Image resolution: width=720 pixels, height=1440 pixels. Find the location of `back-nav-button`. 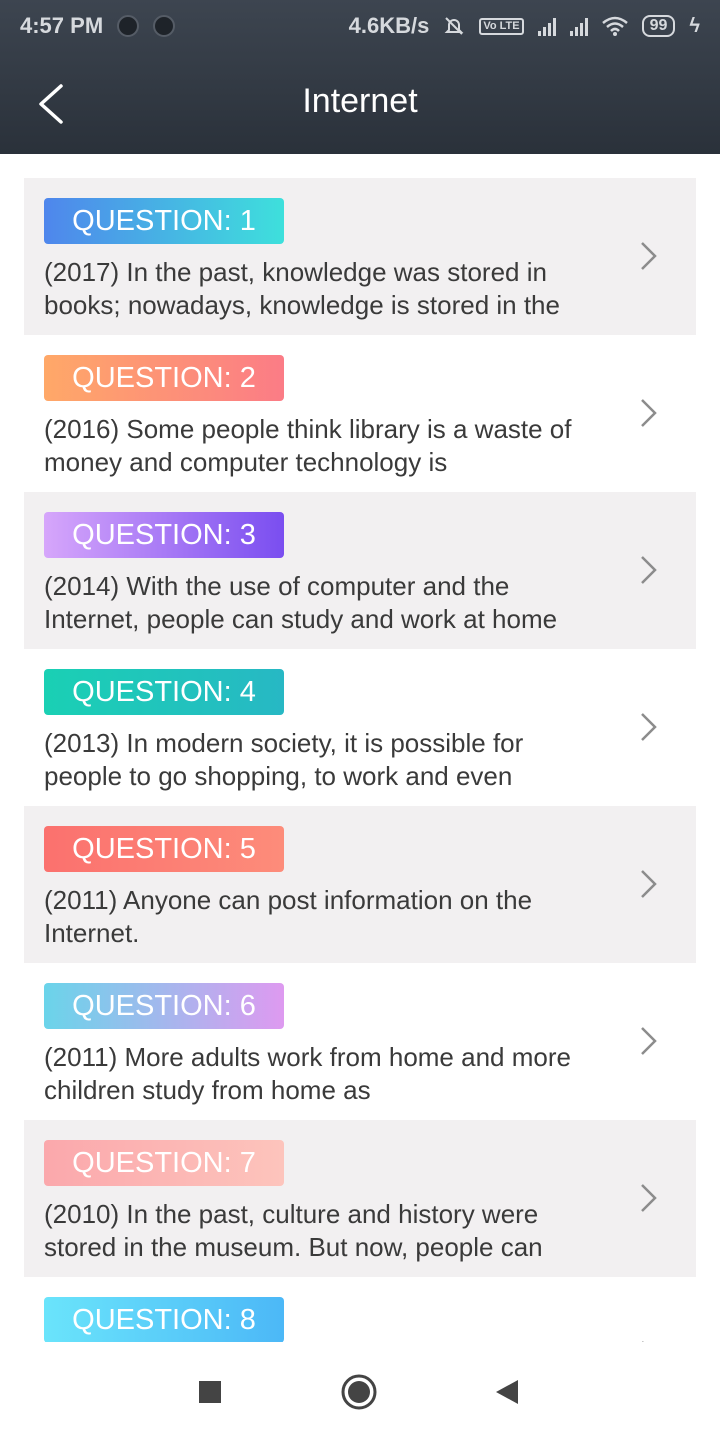

back-nav-button is located at coordinates (507, 1392).